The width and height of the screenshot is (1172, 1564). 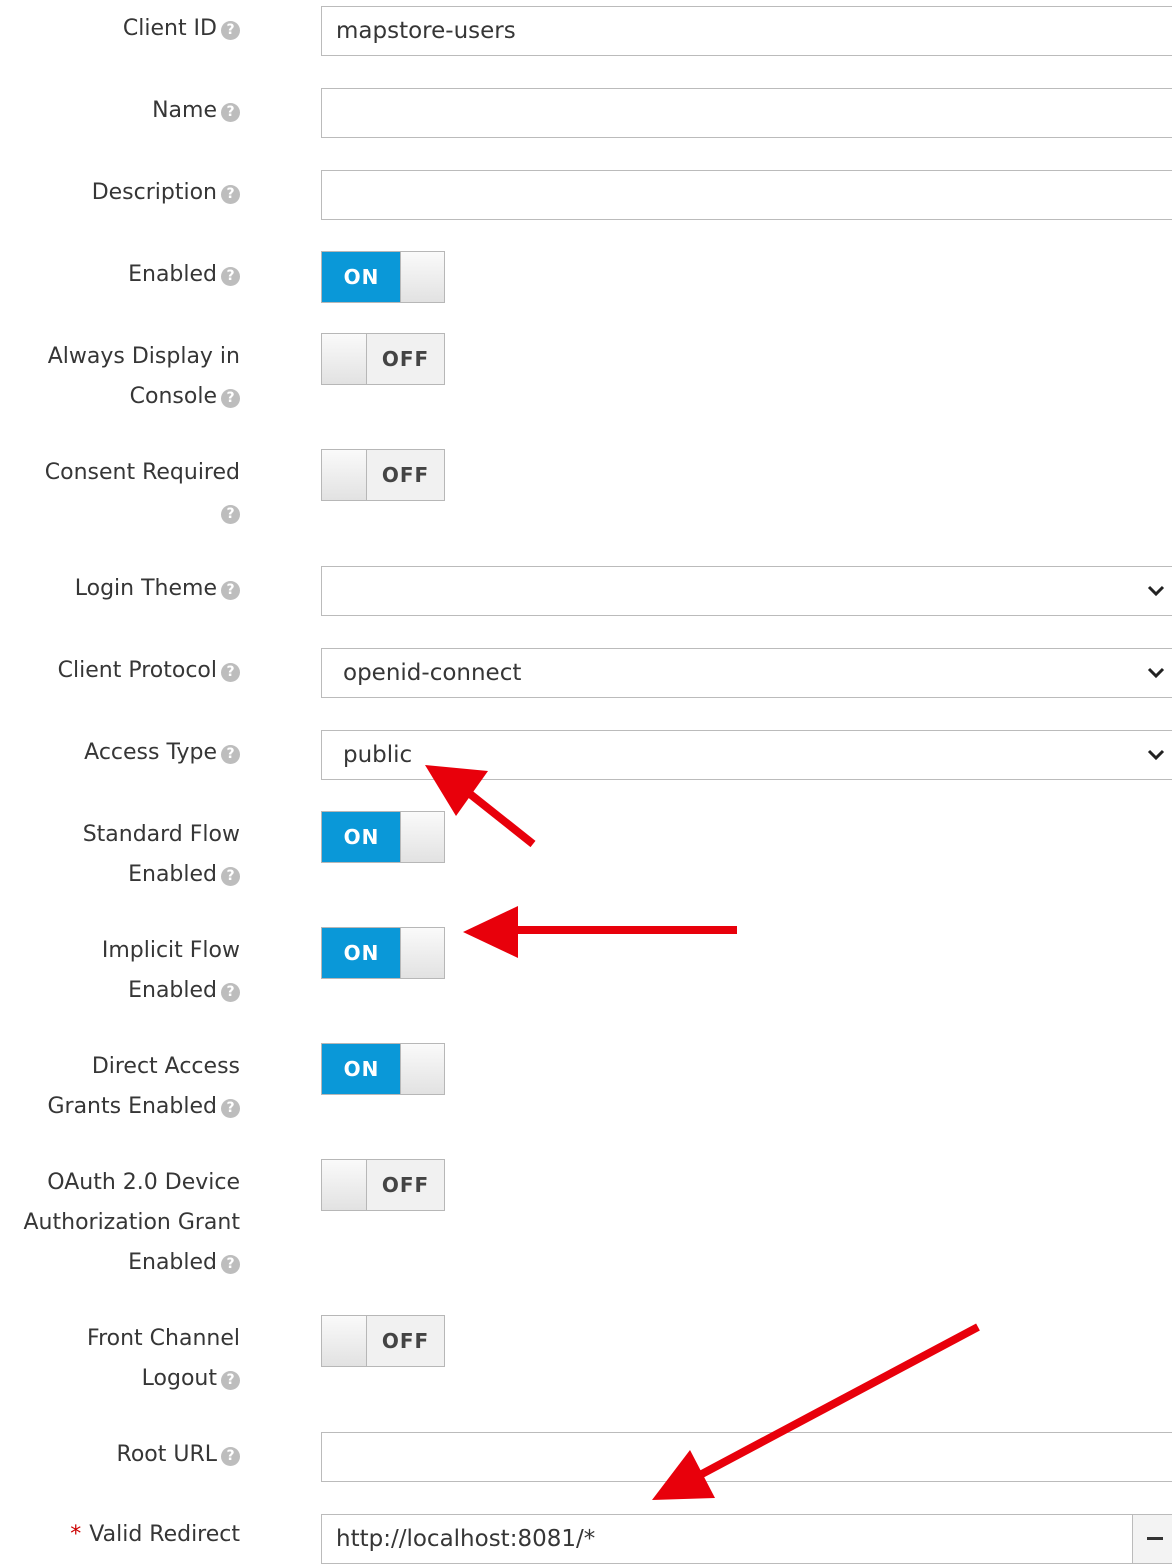 I want to click on description-label: Description?, so click(x=122, y=193).